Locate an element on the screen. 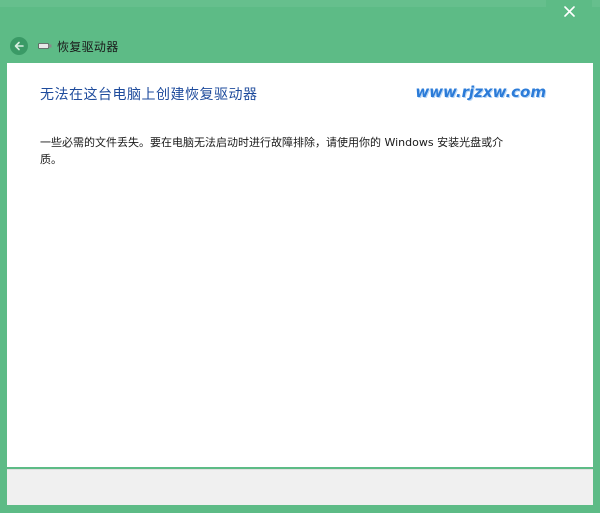  close-button is located at coordinates (569, 11).